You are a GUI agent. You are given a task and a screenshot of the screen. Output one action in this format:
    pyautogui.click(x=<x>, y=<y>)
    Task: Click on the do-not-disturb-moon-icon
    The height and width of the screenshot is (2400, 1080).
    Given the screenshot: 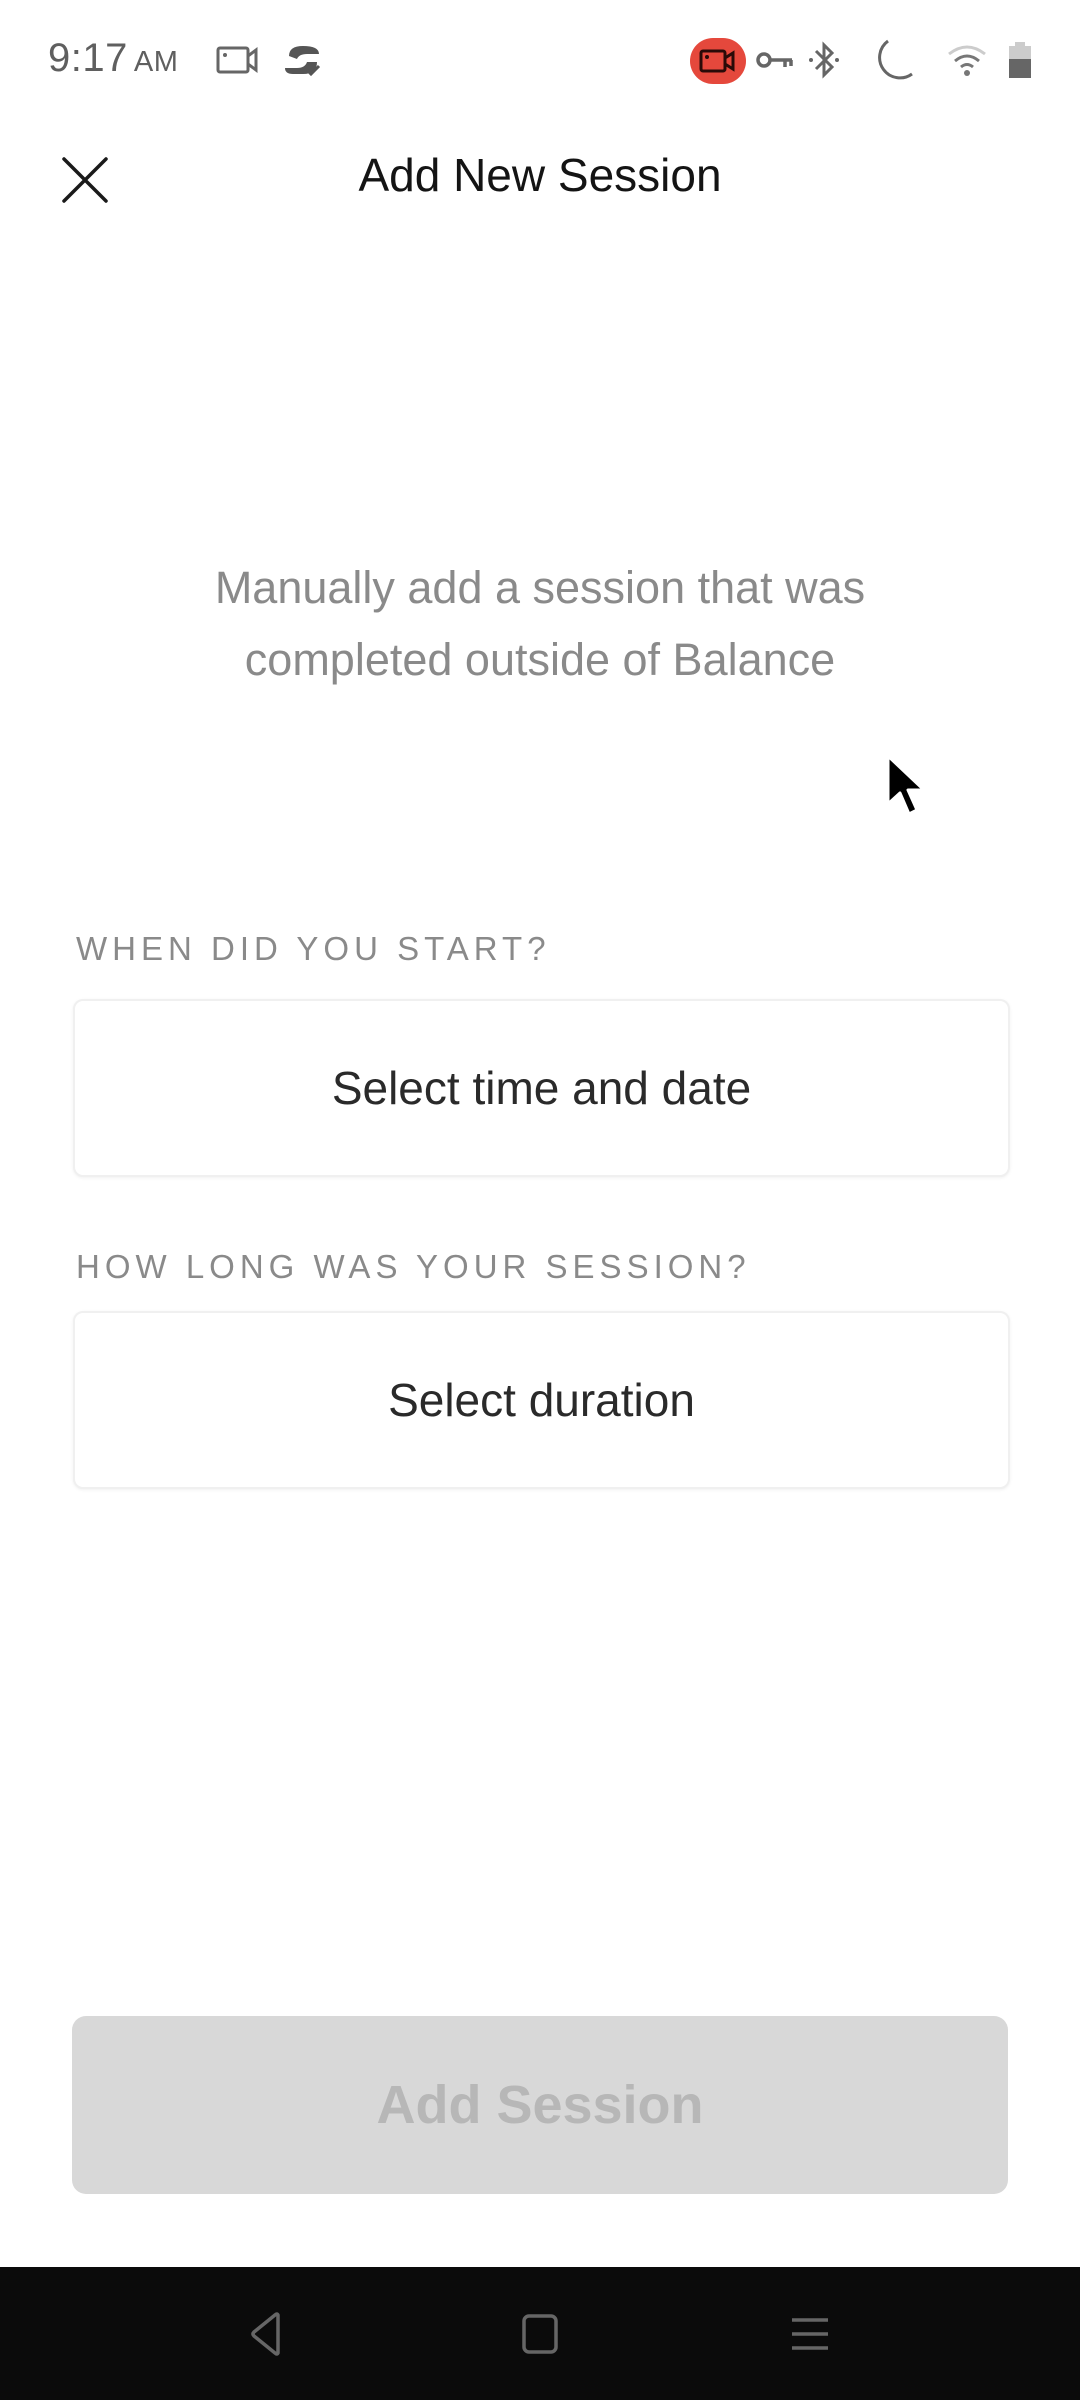 What is the action you would take?
    pyautogui.click(x=893, y=60)
    